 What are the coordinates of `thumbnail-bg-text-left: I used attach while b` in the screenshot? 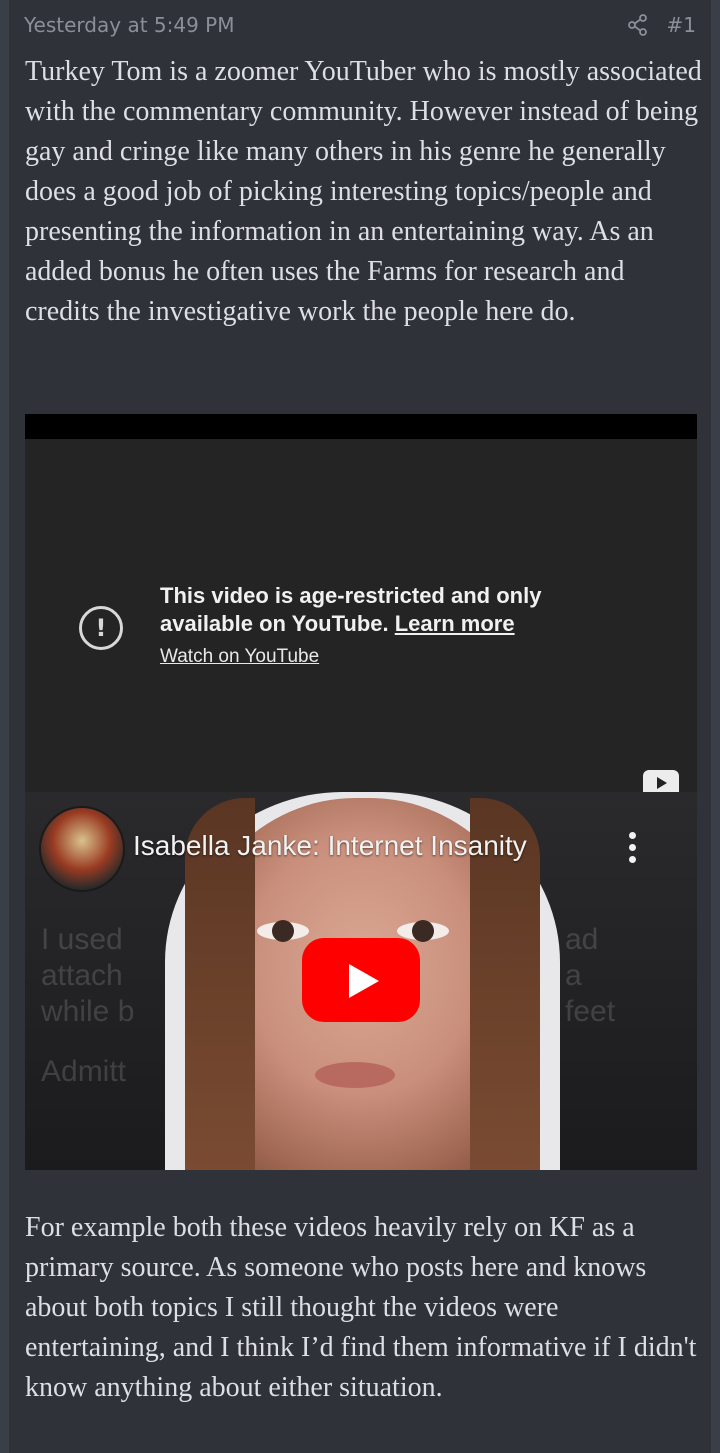 It's located at (88, 975).